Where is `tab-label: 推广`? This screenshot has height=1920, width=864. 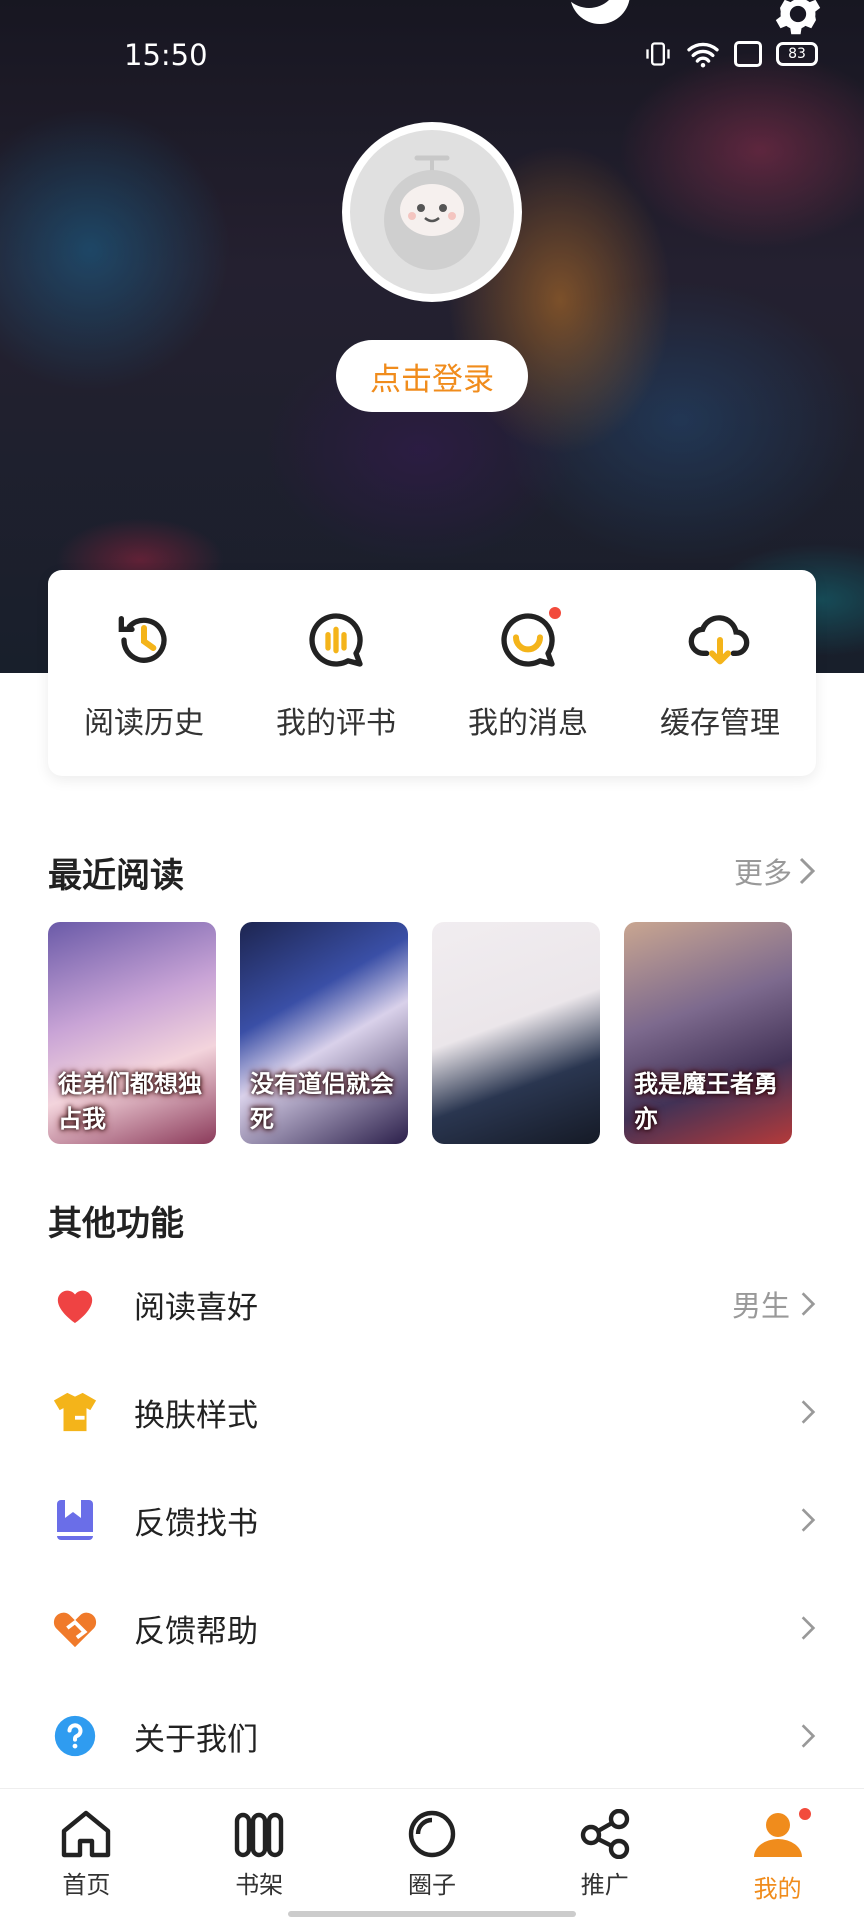 tab-label: 推广 is located at coordinates (604, 1885).